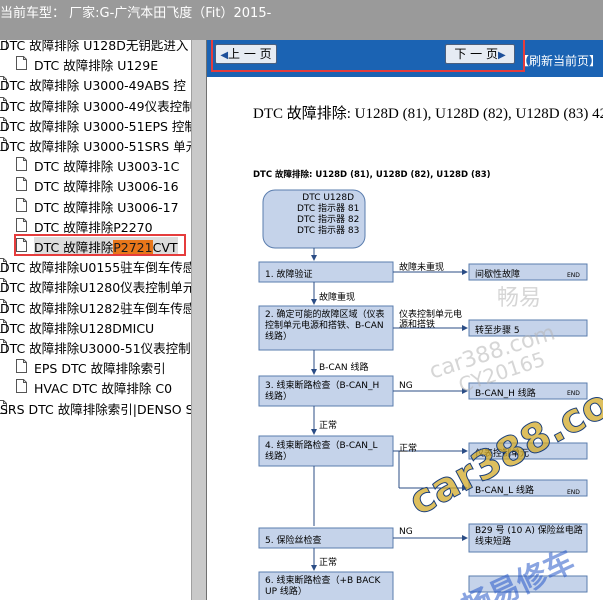 This screenshot has height=600, width=603. Describe the element at coordinates (301, 20) in the screenshot. I see `title-bar: 当前车型： 厂家:G-广汽本田飞度（Fit）2015-` at that location.